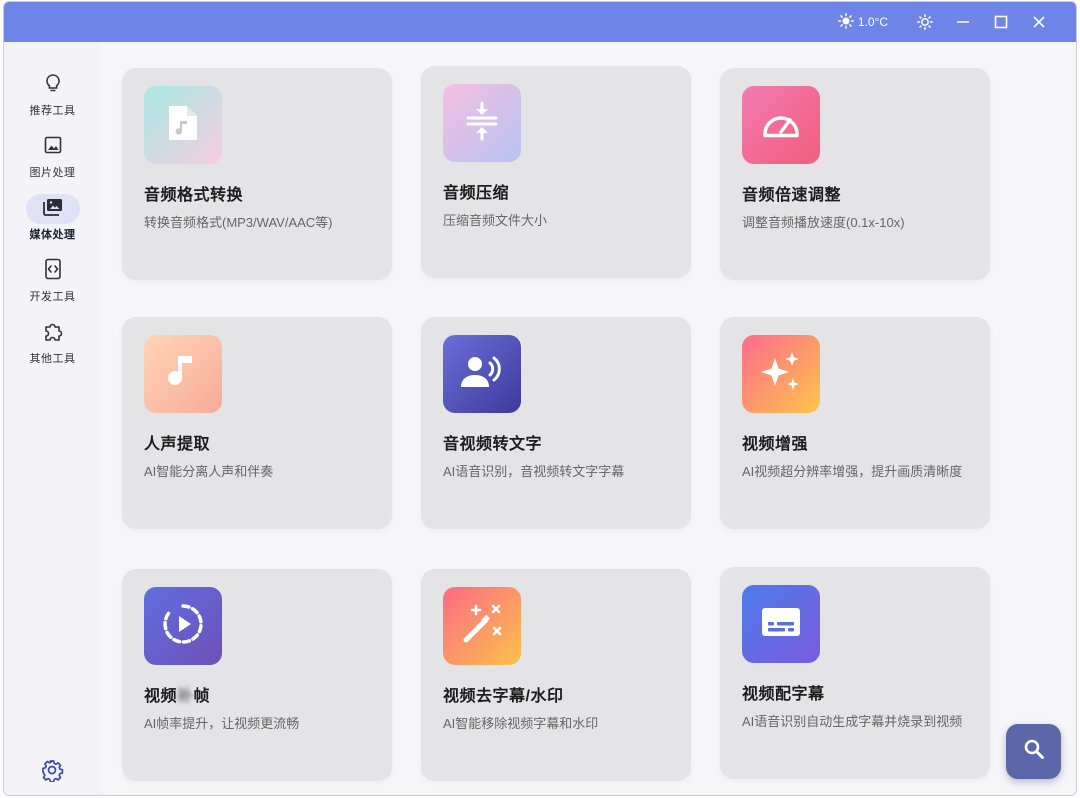 This screenshot has width=1080, height=798. I want to click on theme-toggle-button, so click(925, 22).